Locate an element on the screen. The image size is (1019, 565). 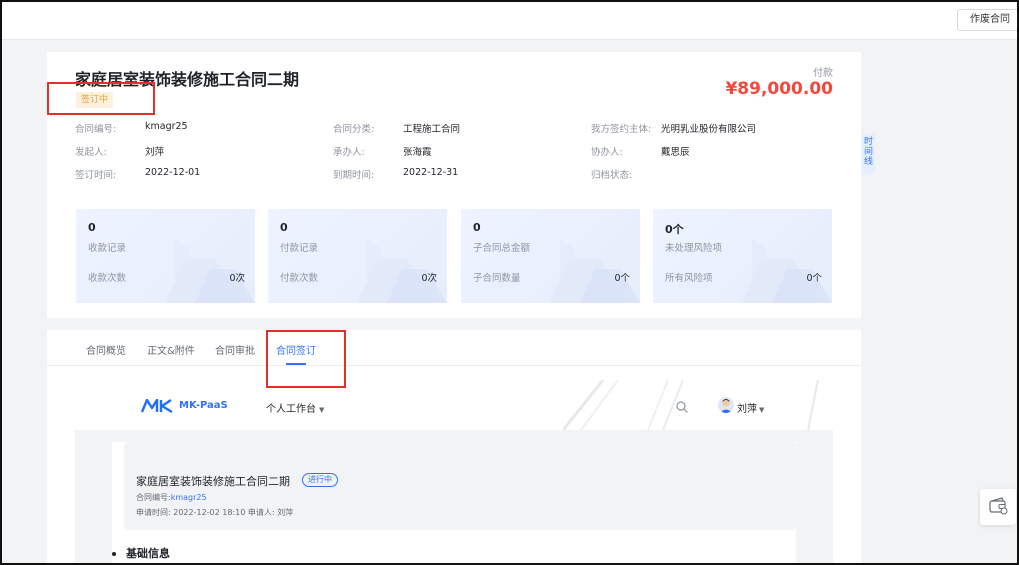
timeline-tab: 时间线 is located at coordinates (868, 154).